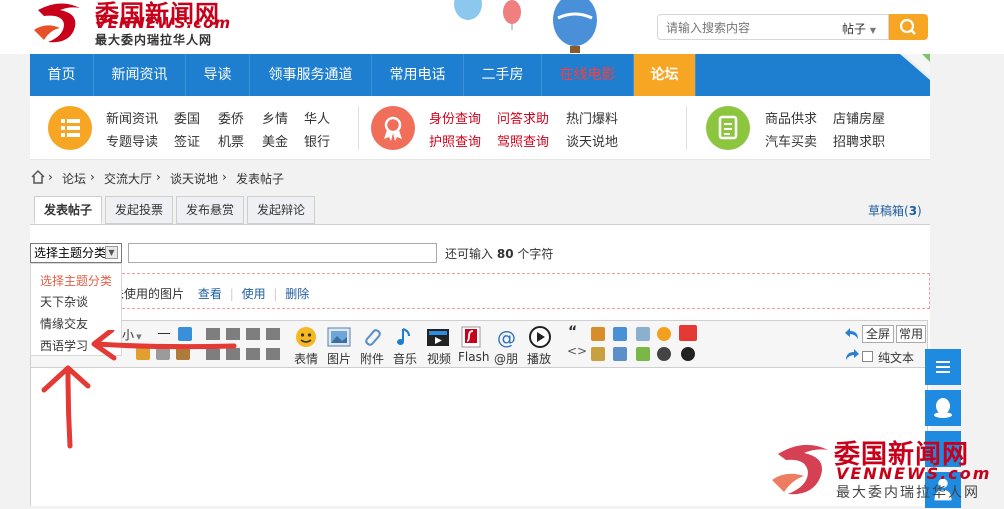 The height and width of the screenshot is (509, 1004). I want to click on sublink-shops: 店铺房屋, so click(859, 117).